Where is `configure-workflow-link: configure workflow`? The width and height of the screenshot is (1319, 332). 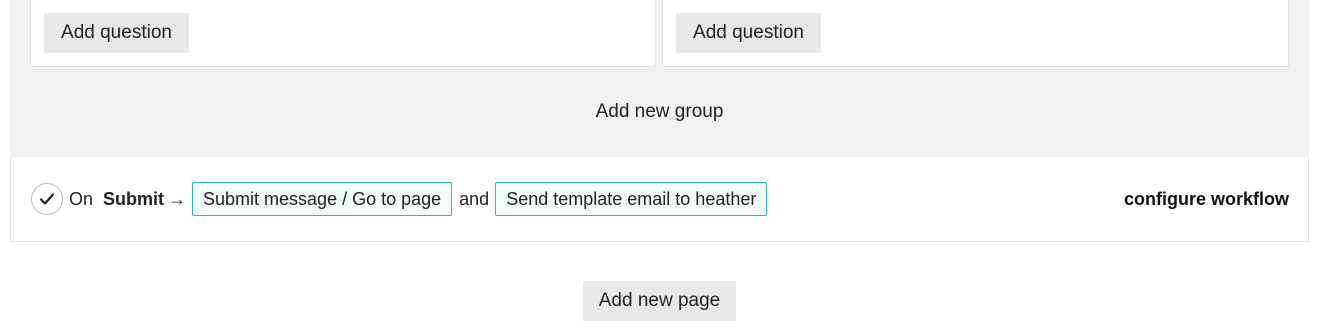 configure-workflow-link: configure workflow is located at coordinates (1206, 199).